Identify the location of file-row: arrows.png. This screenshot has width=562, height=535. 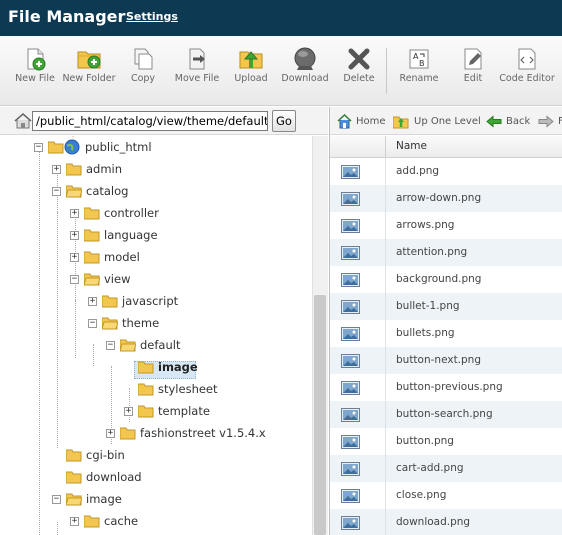
(446, 225).